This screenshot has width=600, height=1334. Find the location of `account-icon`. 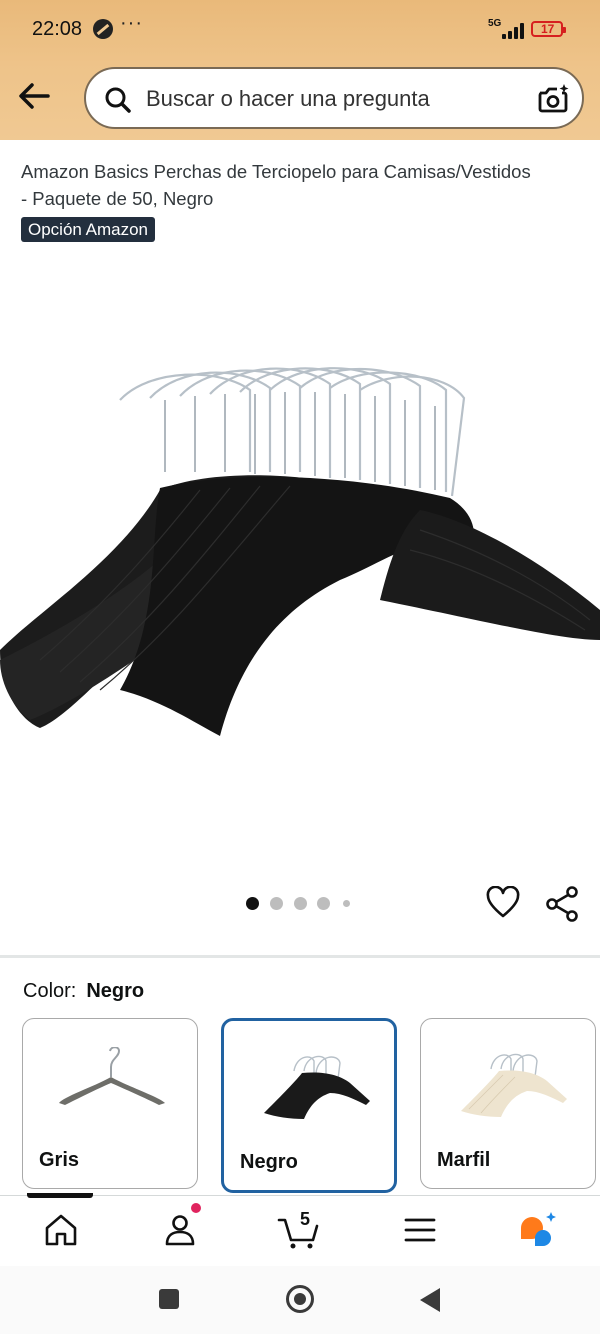

account-icon is located at coordinates (180, 1230).